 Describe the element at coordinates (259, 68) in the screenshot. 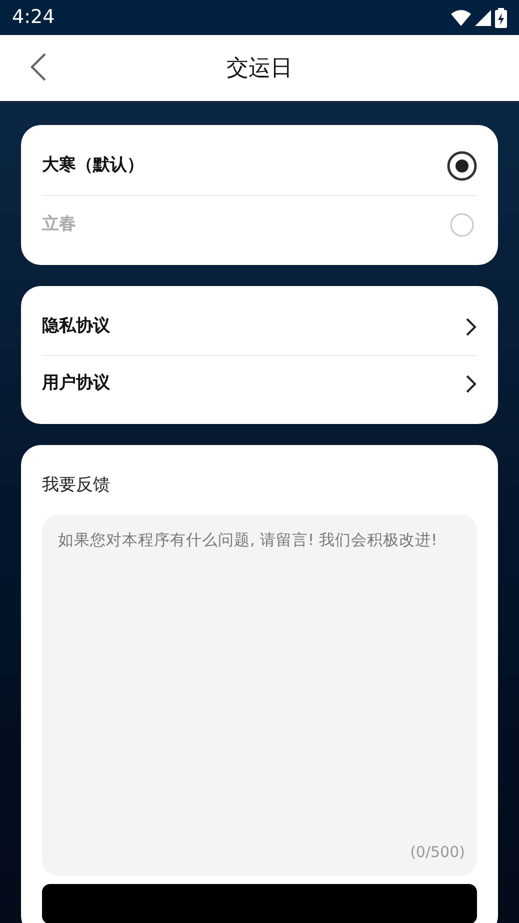

I see `page-title: 交运日` at that location.